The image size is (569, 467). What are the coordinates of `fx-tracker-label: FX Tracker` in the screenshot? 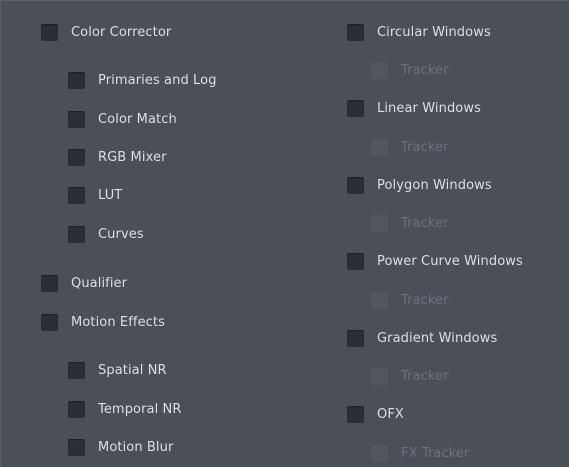 It's located at (435, 453).